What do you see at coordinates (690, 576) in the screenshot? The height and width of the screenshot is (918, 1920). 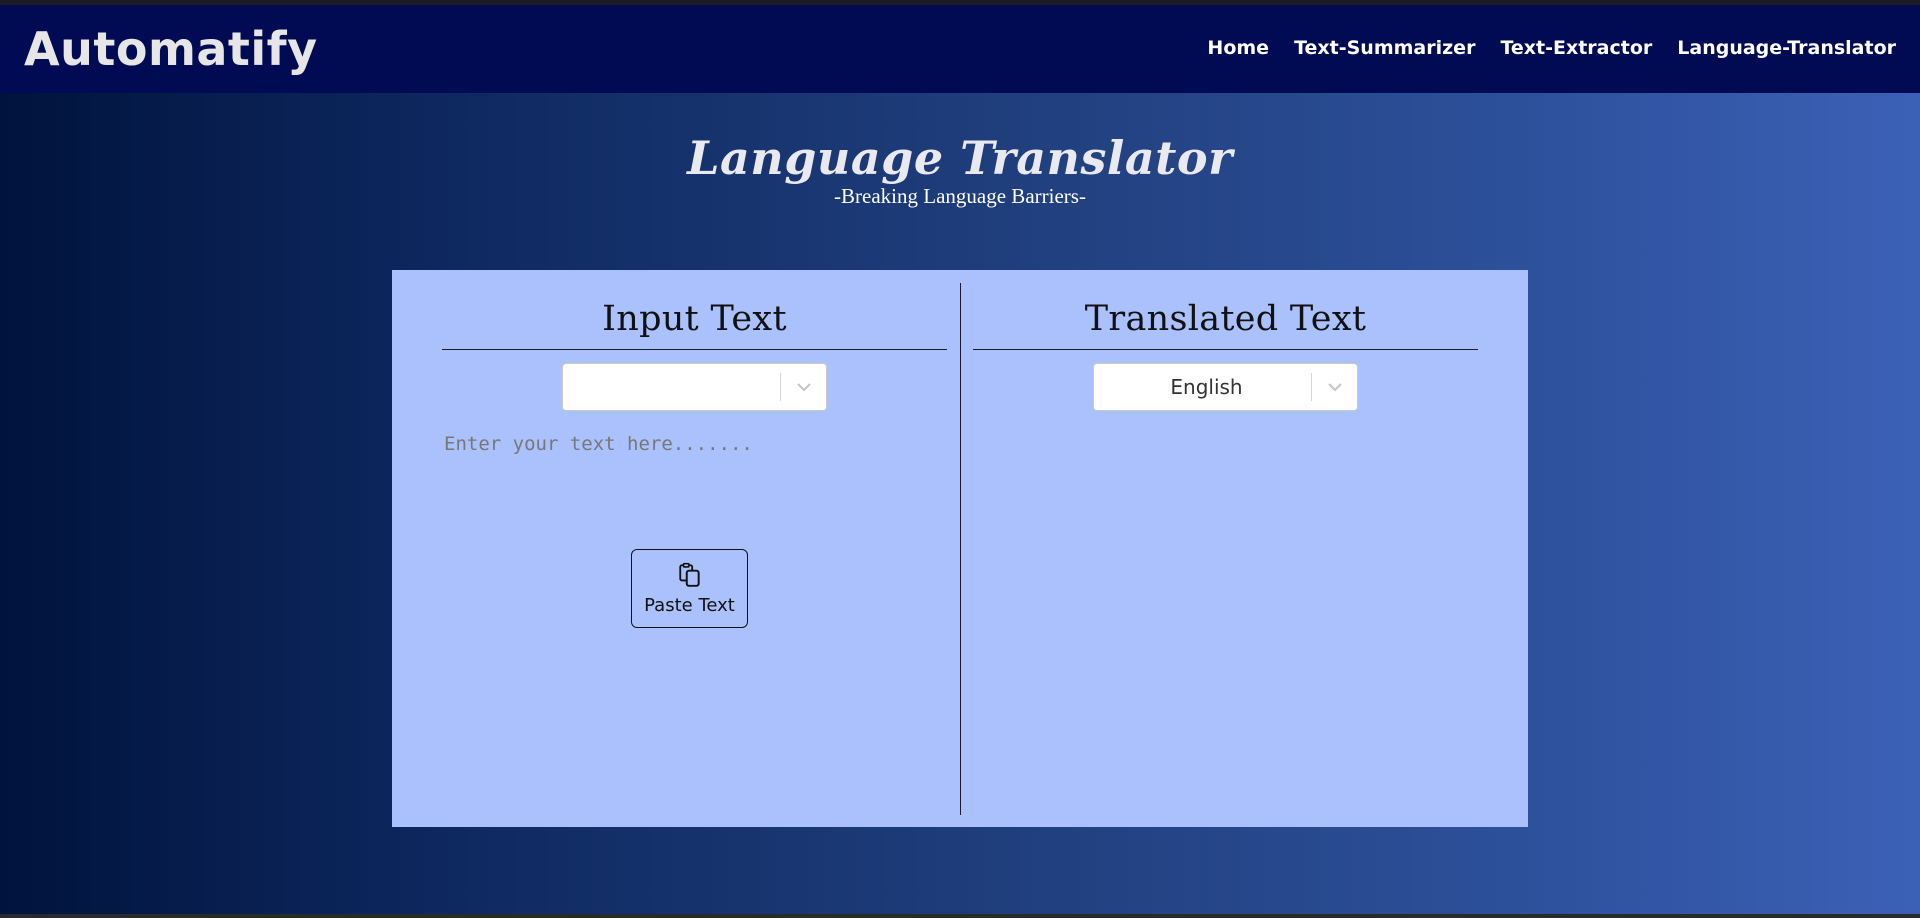 I see `clipboard-icon` at bounding box center [690, 576].